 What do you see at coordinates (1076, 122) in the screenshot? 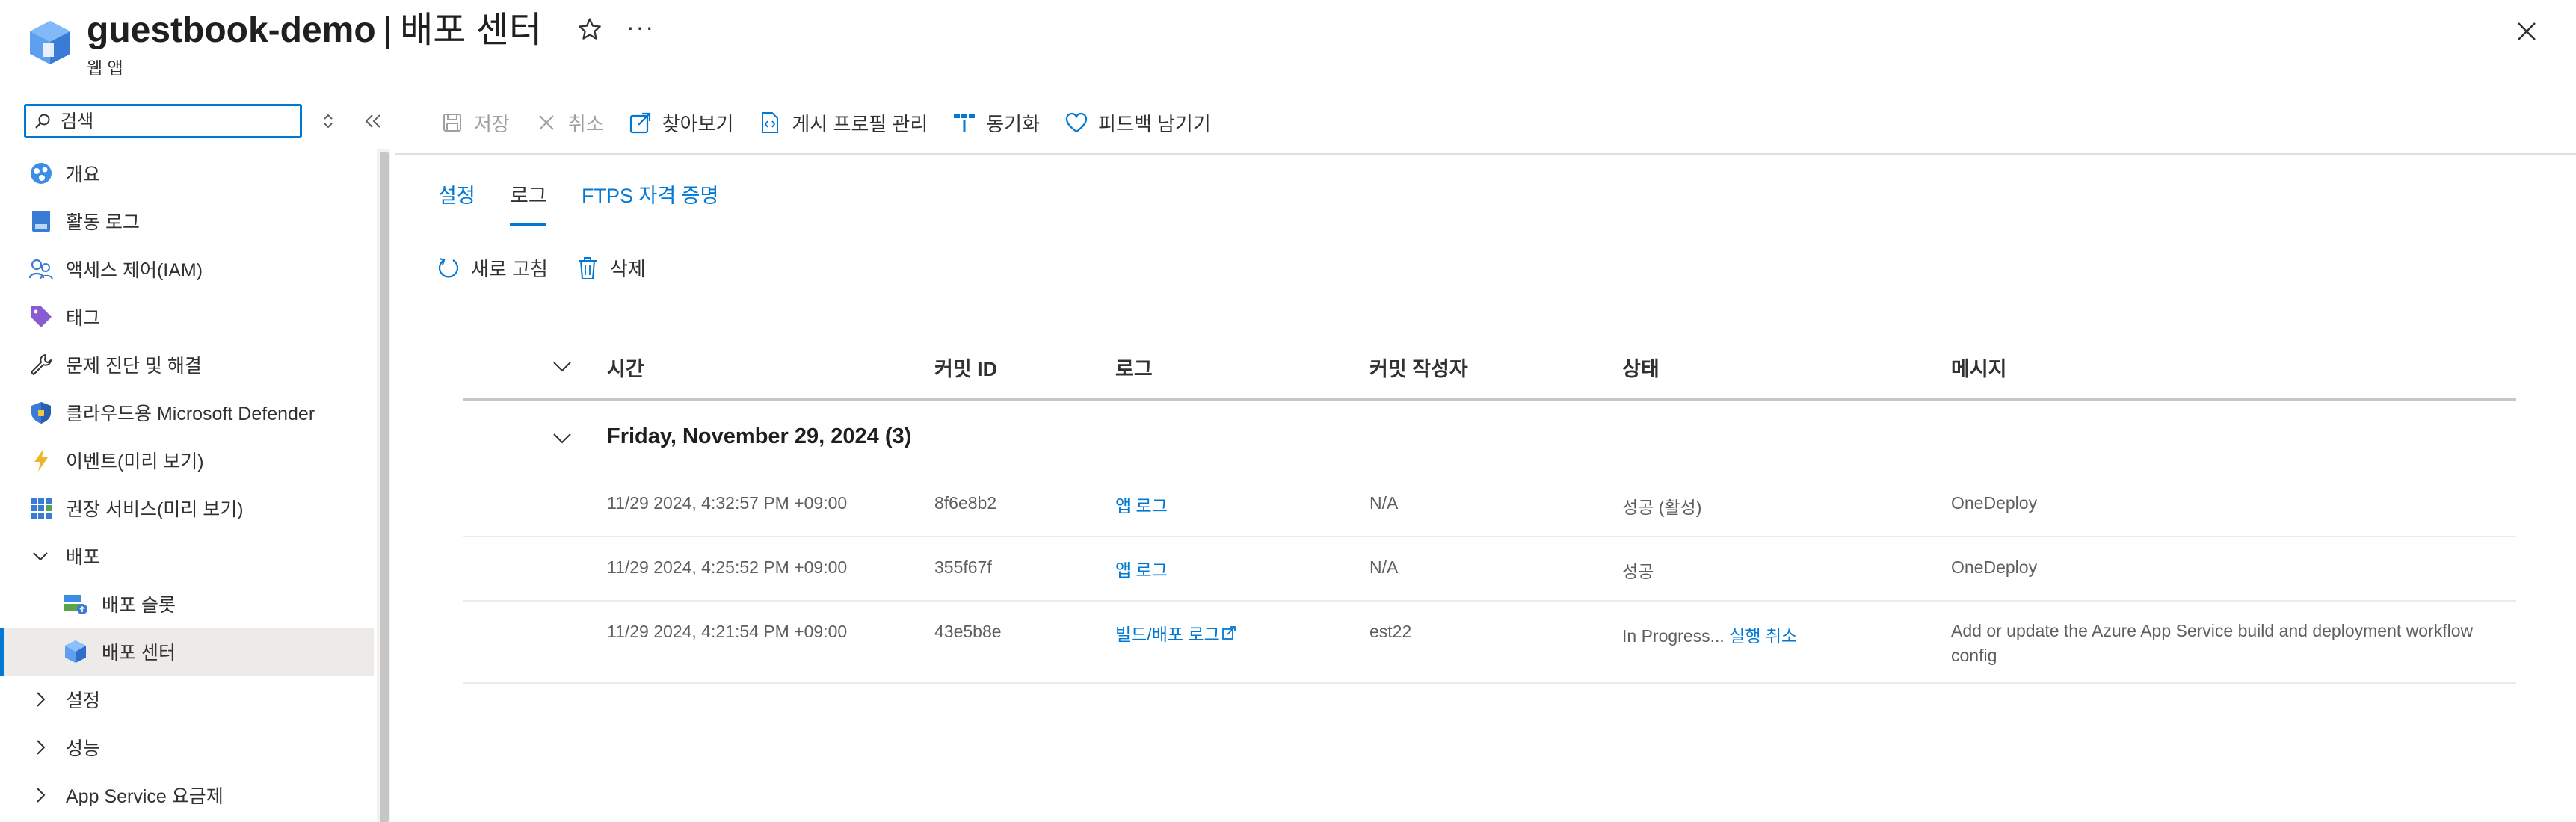
I see `heart-icon` at bounding box center [1076, 122].